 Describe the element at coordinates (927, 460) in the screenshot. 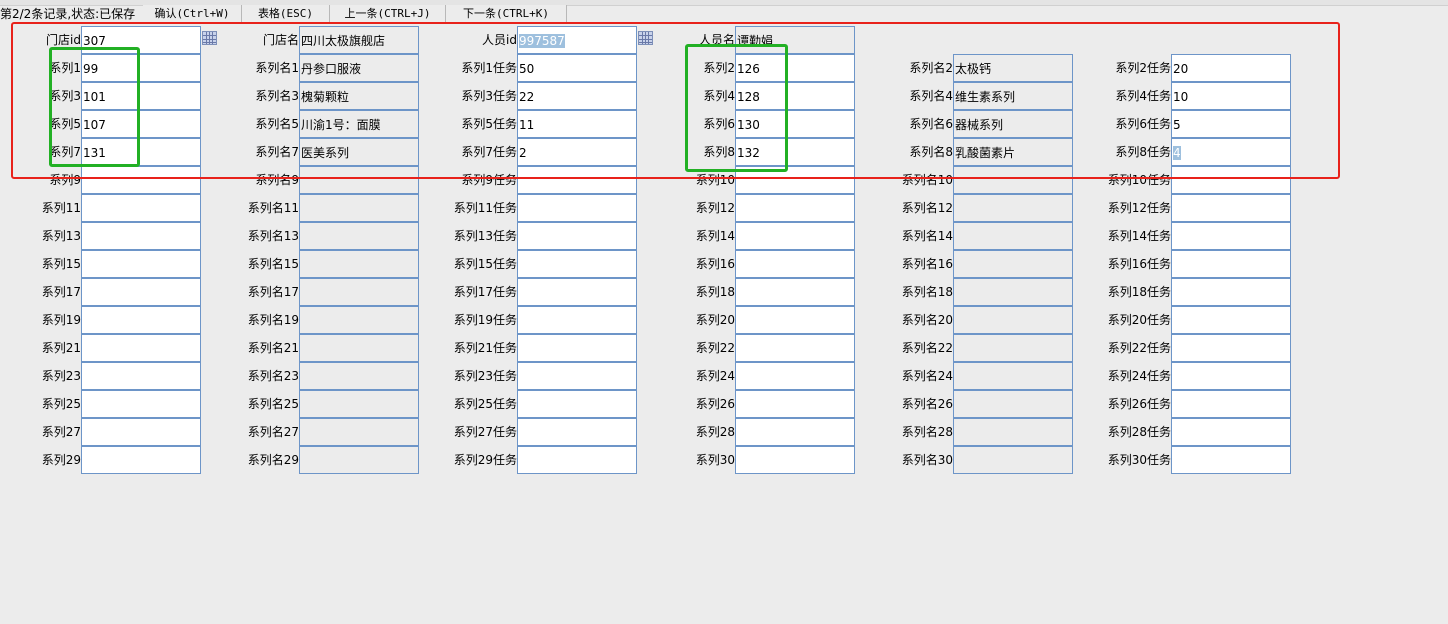

I see `series30-name-label: 系列名30` at that location.